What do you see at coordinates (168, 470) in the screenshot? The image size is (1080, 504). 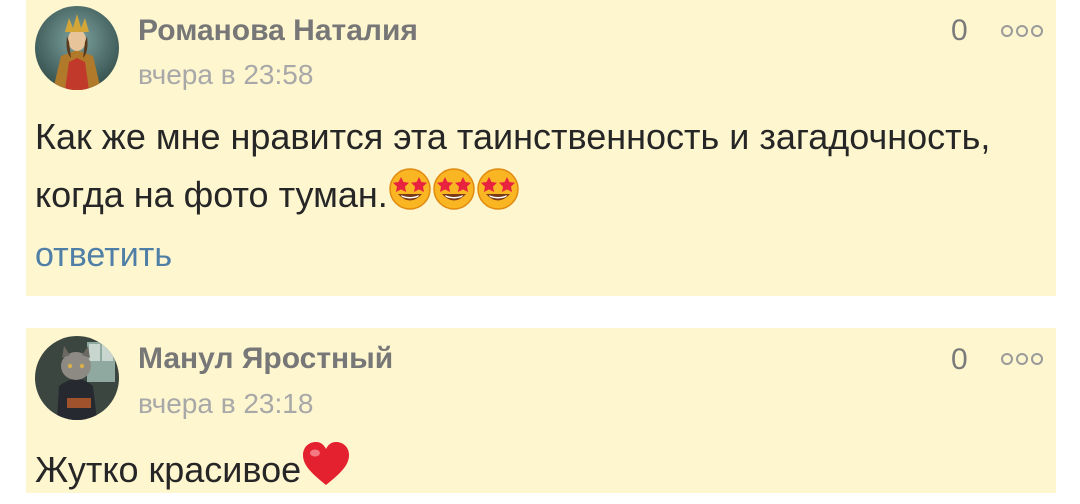 I see `comment-text-body: Жутко красивое` at bounding box center [168, 470].